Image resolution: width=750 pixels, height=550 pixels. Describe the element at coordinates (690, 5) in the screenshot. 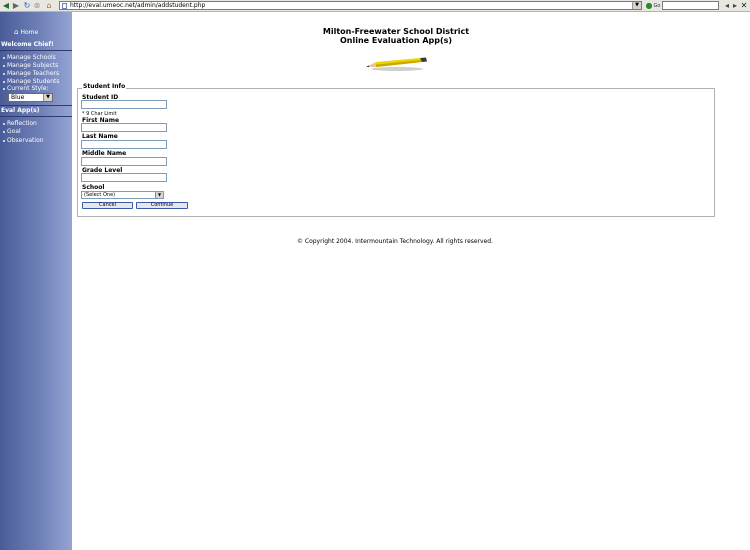

I see `search-input` at that location.